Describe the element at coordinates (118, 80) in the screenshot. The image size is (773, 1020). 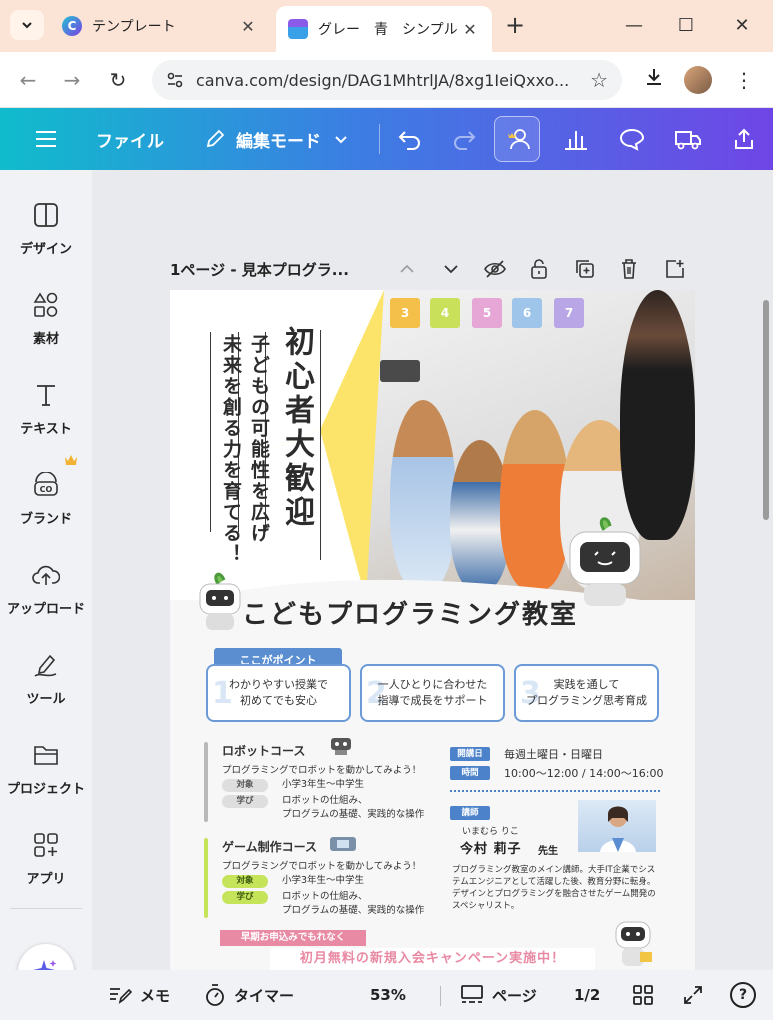
I see `reload-icon: ↻` at that location.